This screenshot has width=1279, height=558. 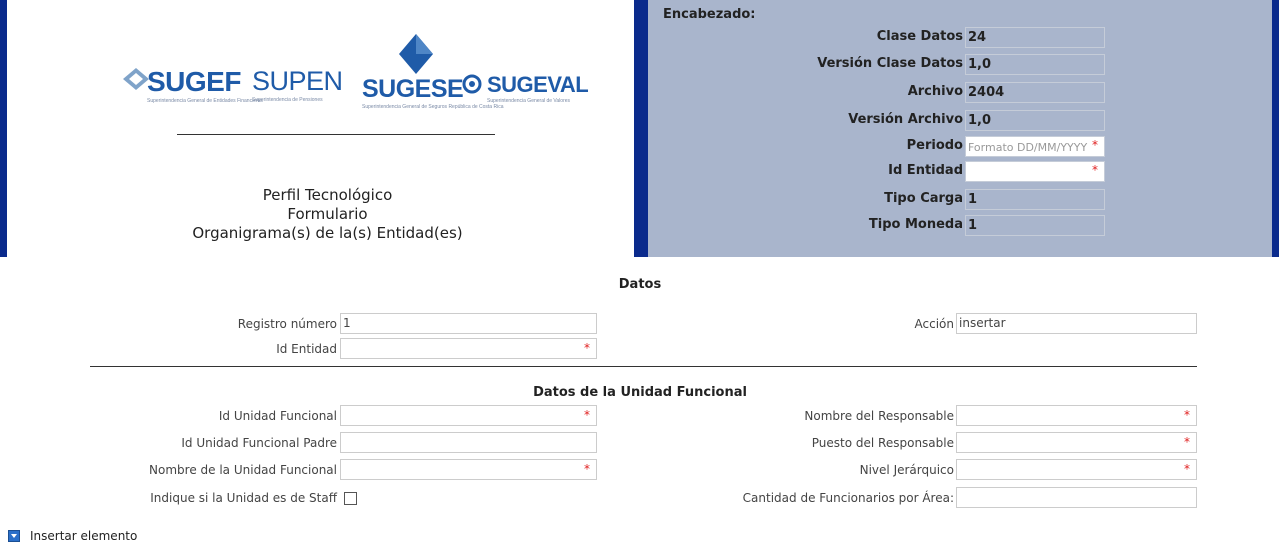 I want to click on id-unidad-padre-label: Id Unidad Funcional Padre, so click(x=259, y=443).